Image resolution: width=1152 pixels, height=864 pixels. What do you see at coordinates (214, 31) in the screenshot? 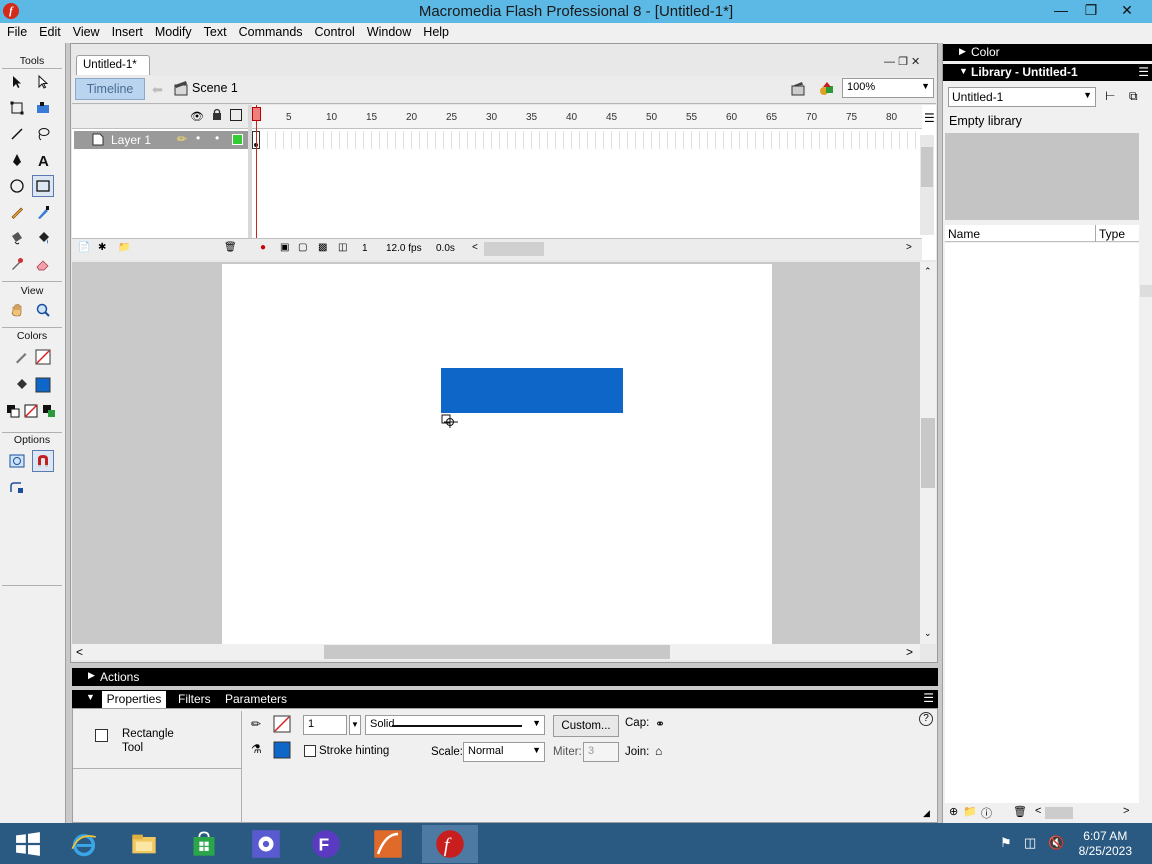
I see `menu-text: Text` at bounding box center [214, 31].